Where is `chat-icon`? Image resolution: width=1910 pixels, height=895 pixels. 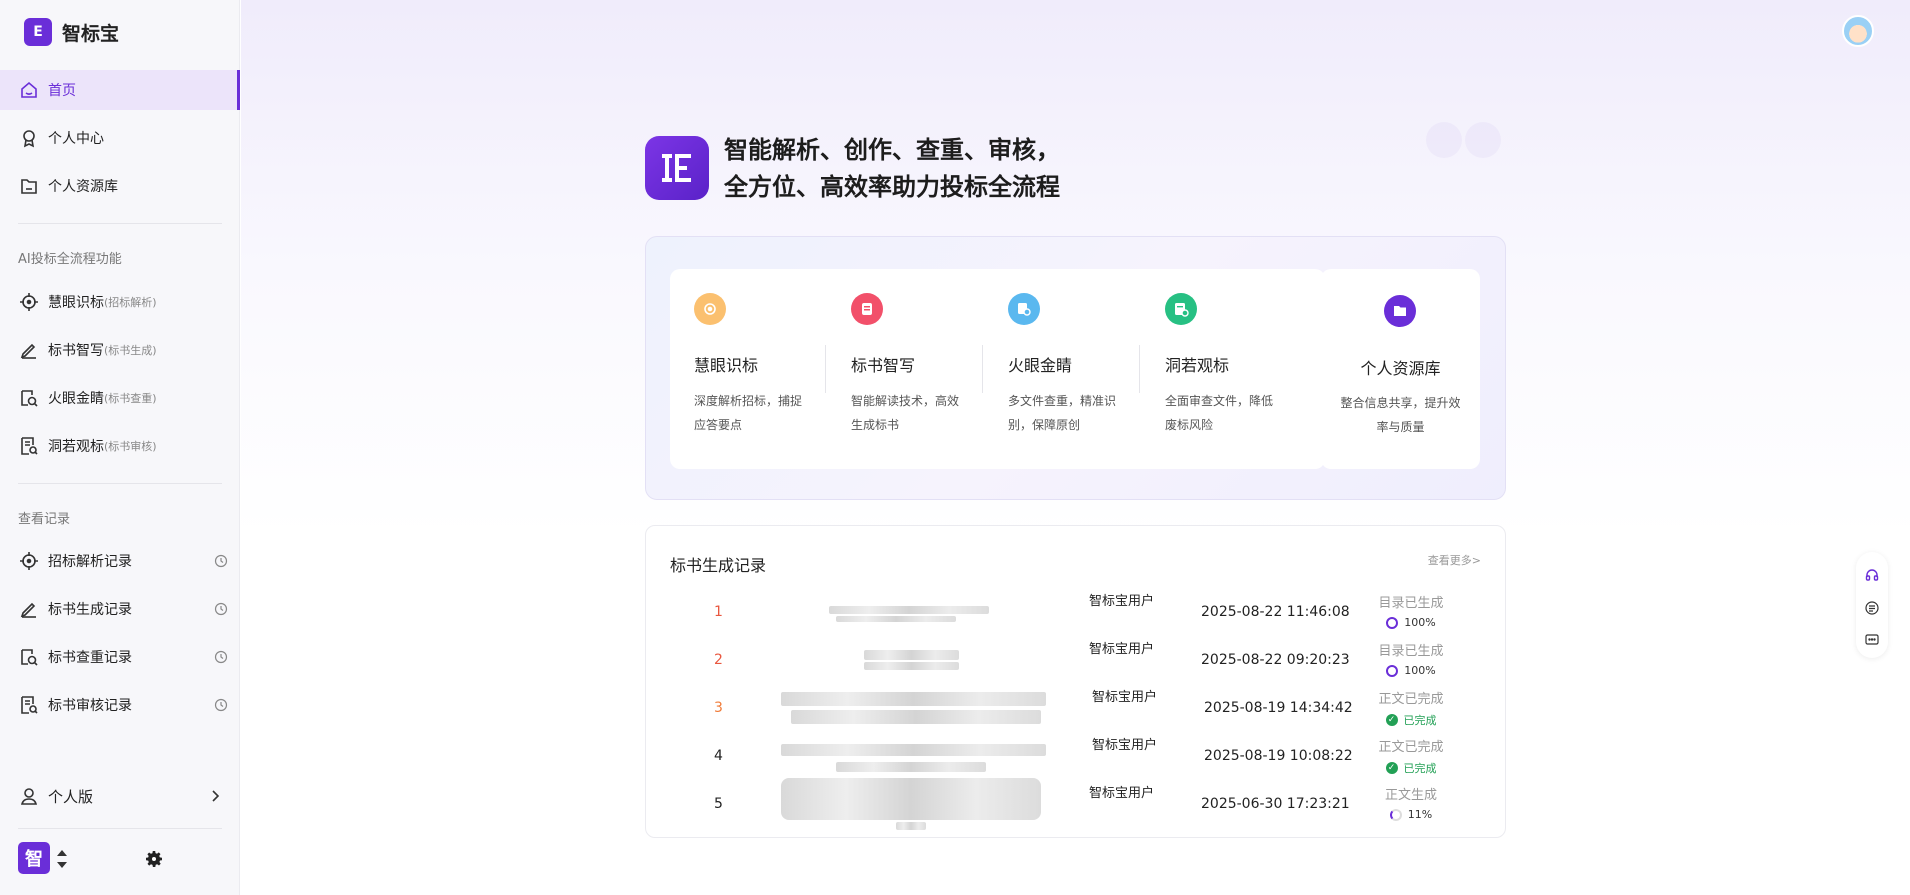 chat-icon is located at coordinates (1872, 639).